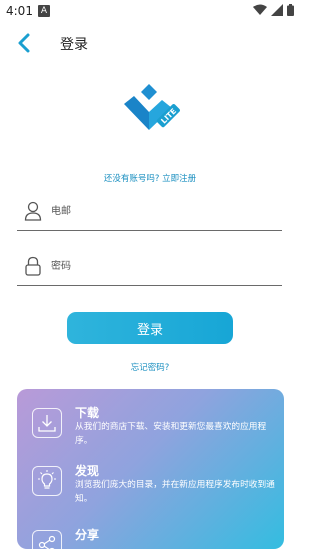  What do you see at coordinates (290, 10) in the screenshot?
I see `battery-icon` at bounding box center [290, 10].